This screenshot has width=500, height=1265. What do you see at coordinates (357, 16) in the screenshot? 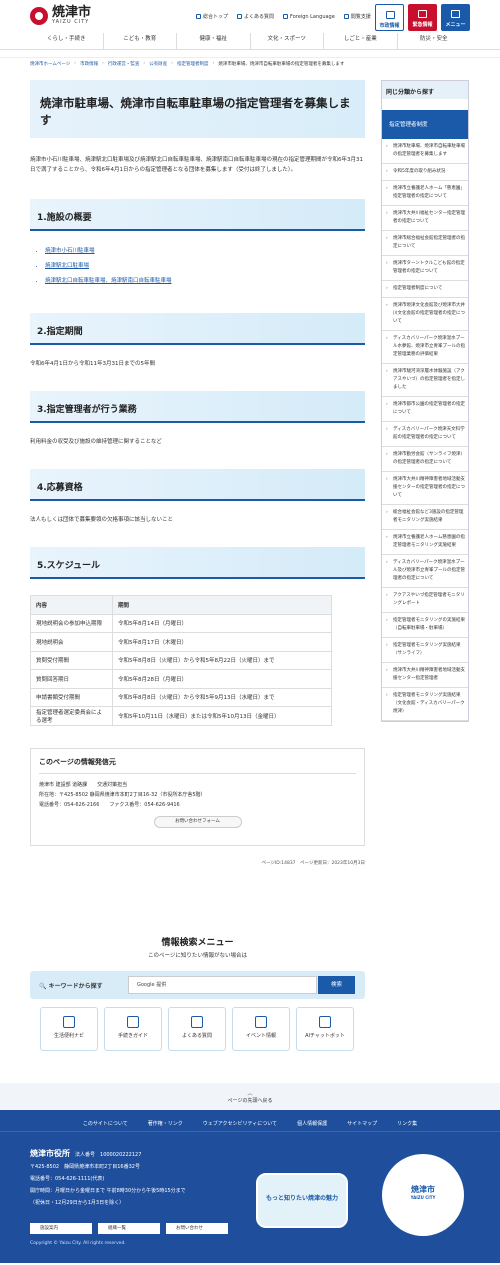
I see `top-link-accessibility: 閲覧支援` at bounding box center [357, 16].